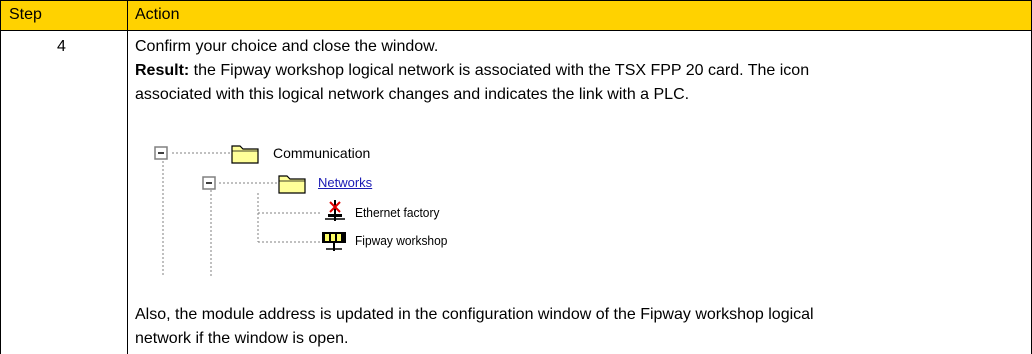 The image size is (1032, 354). Describe the element at coordinates (397, 212) in the screenshot. I see `tree-ethernet-label: Ethernet factory` at that location.